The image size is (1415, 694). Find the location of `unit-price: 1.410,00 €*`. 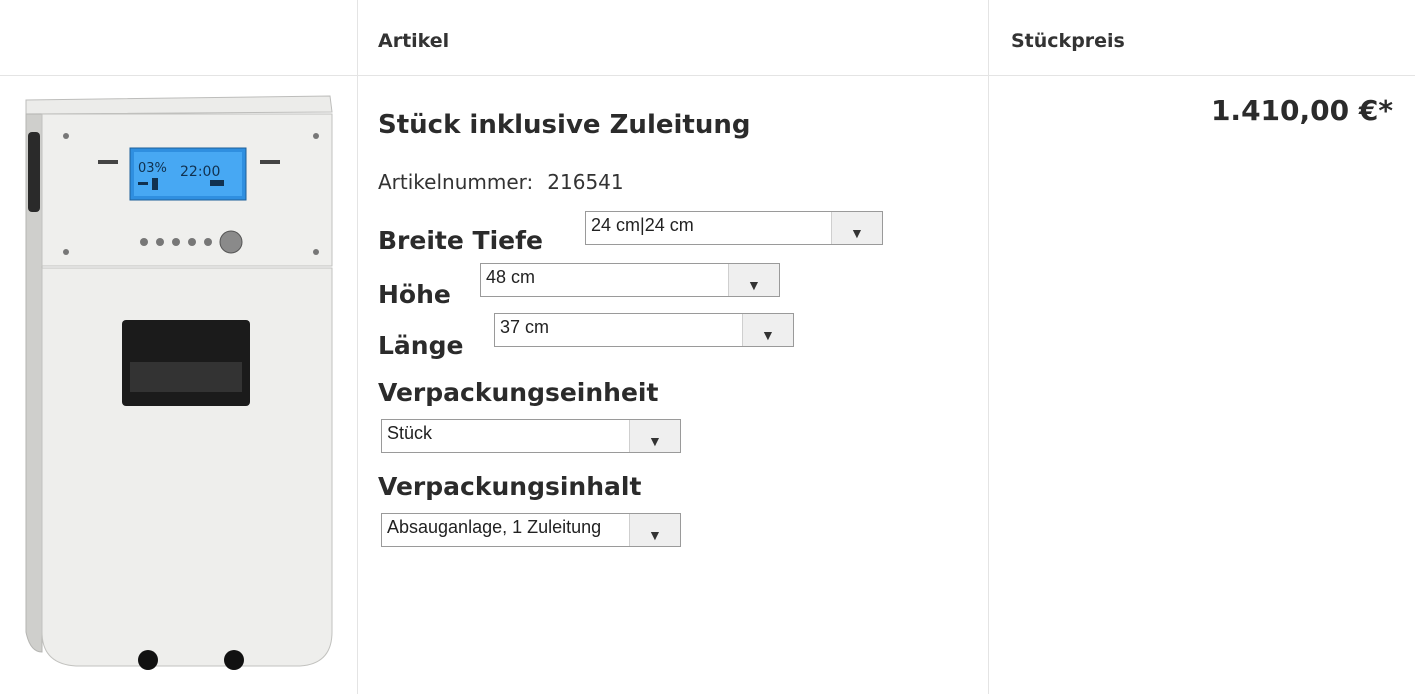

unit-price: 1.410,00 €* is located at coordinates (1301, 110).